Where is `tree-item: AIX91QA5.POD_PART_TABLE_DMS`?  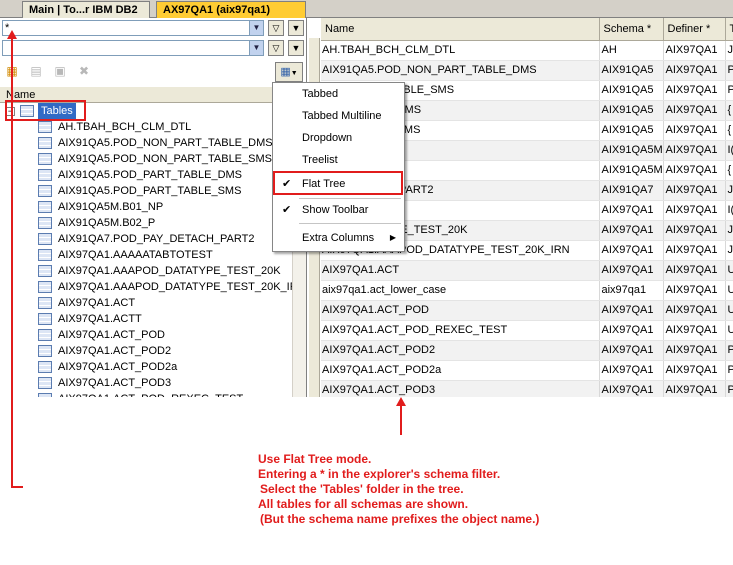 tree-item: AIX91QA5.POD_PART_TABLE_DMS is located at coordinates (146, 175).